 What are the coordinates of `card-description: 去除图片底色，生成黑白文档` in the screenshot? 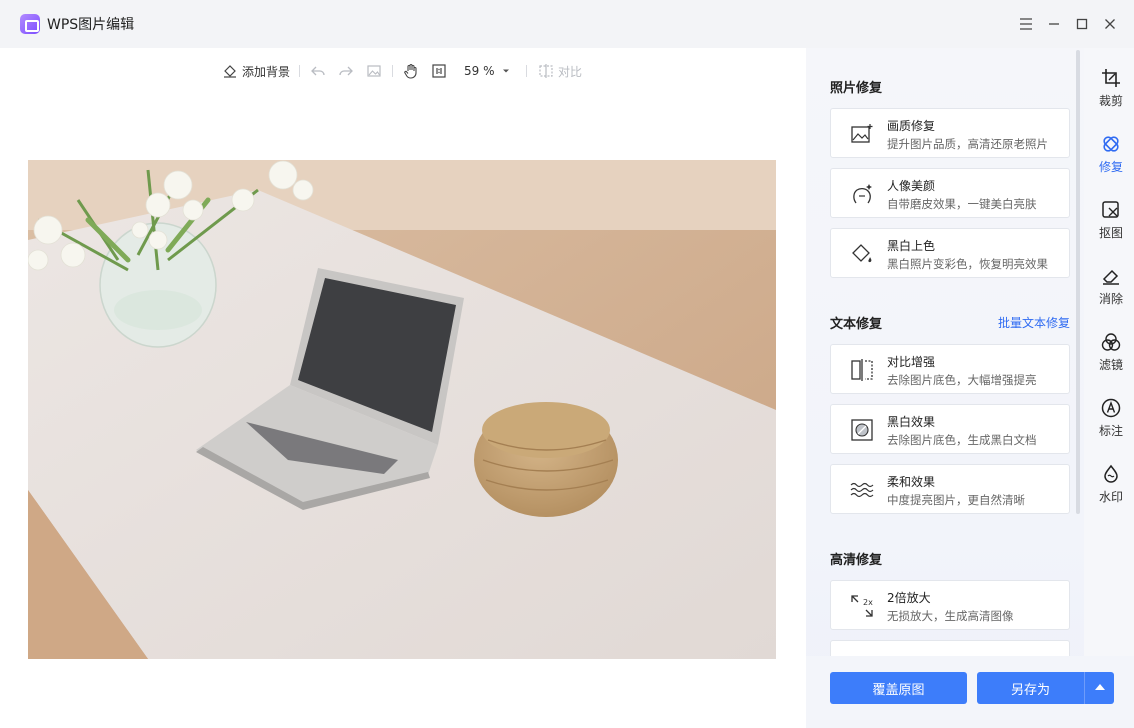 It's located at (962, 440).